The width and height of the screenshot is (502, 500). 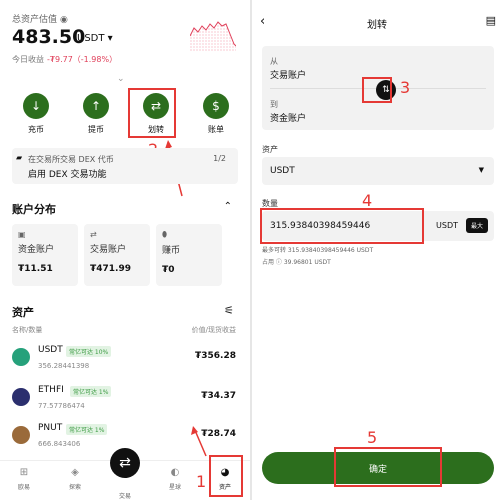 I want to click on planet-icon: ◐, so click(x=175, y=472).